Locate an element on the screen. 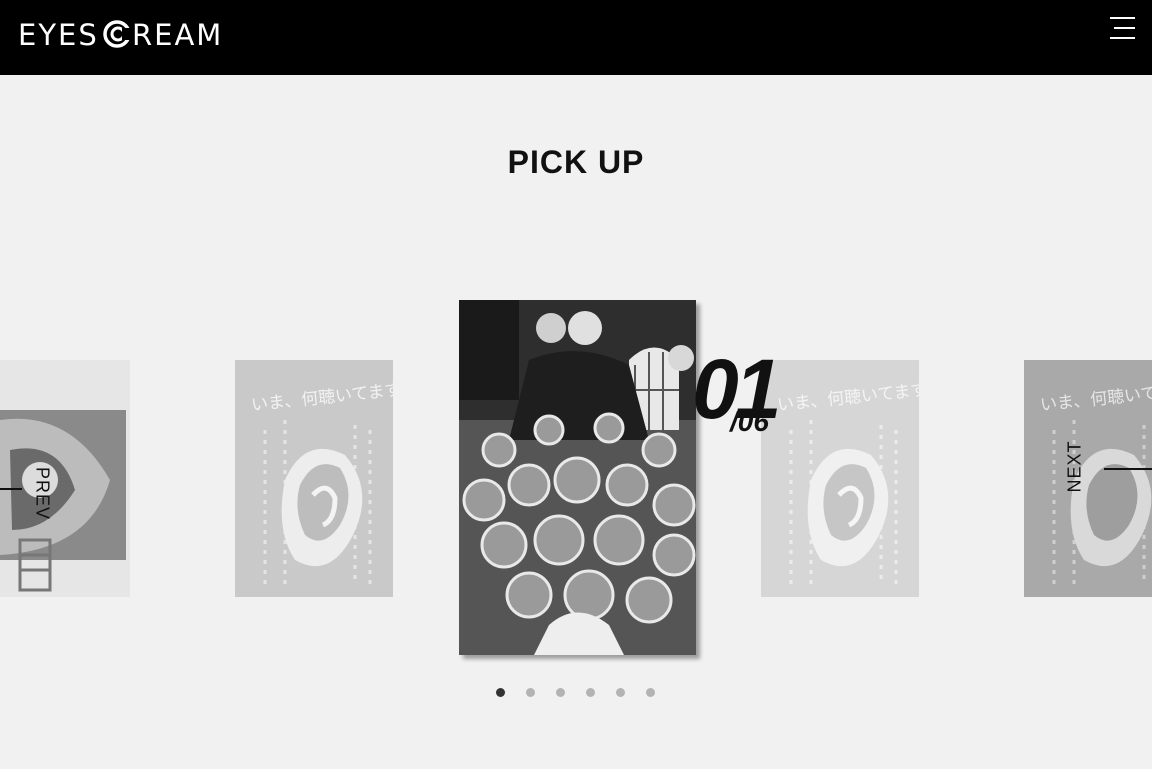  next-button: NEXT is located at coordinates (1106, 468).